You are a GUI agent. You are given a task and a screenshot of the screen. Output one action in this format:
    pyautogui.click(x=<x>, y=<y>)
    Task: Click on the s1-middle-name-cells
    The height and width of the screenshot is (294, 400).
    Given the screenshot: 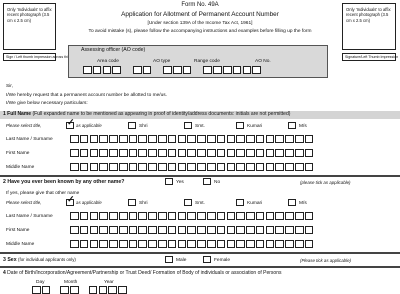 What is the action you would take?
    pyautogui.click(x=192, y=167)
    